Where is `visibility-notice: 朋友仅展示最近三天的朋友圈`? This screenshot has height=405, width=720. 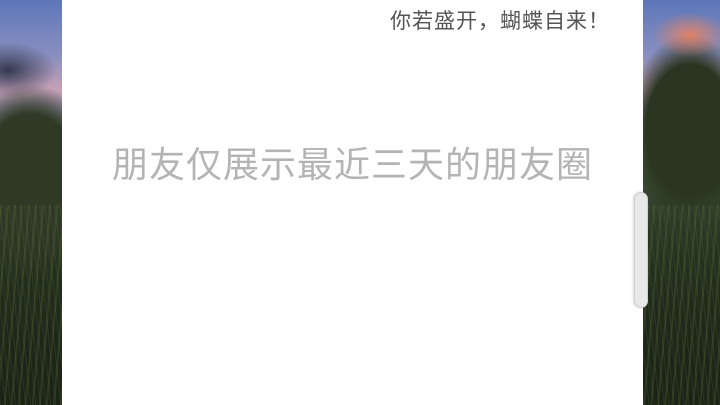
visibility-notice: 朋友仅展示最近三天的朋友圈 is located at coordinates (352, 165).